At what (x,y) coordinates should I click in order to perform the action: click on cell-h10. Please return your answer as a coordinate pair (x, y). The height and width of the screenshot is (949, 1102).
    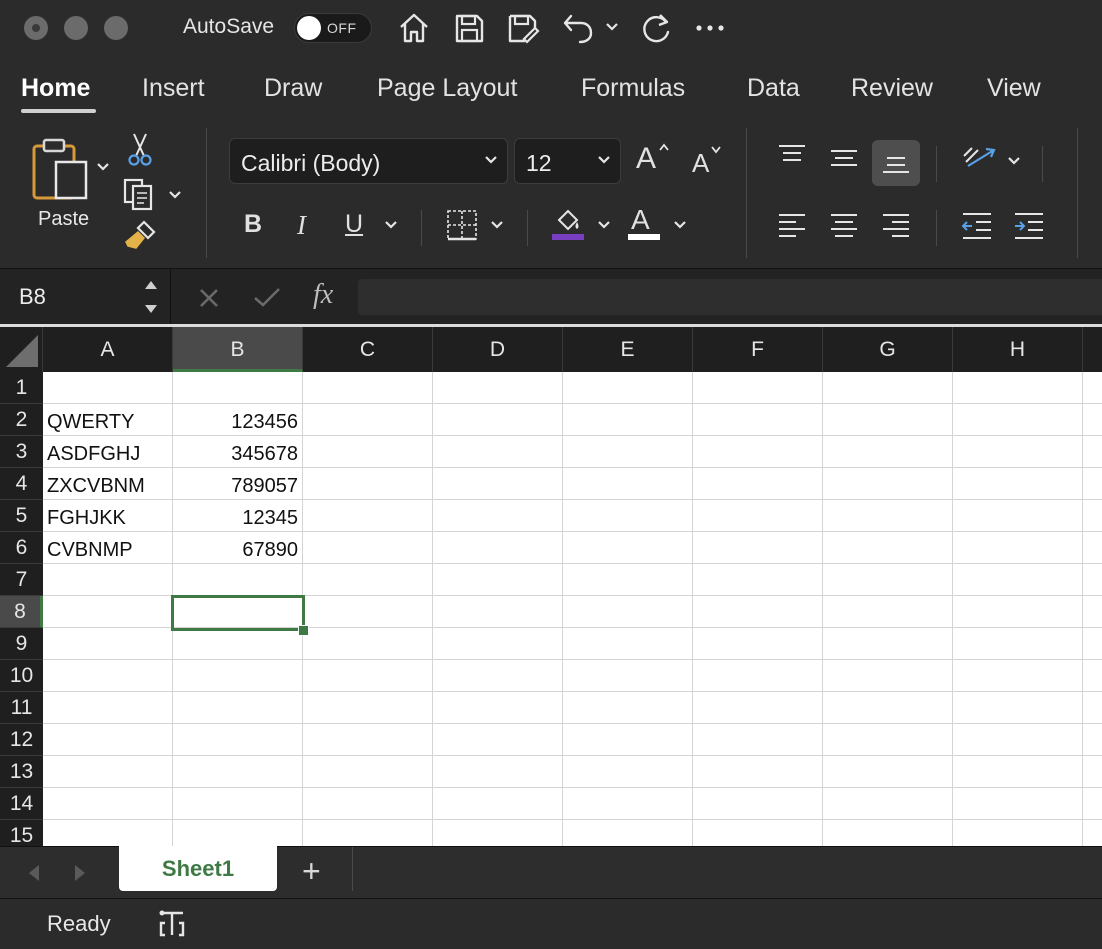
    Looking at the image, I should click on (1018, 676).